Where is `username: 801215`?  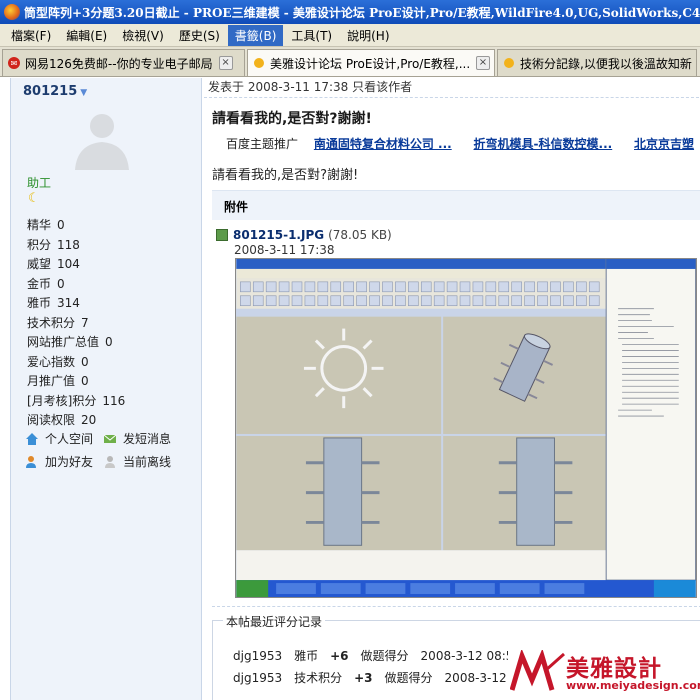 username: 801215 is located at coordinates (50, 91).